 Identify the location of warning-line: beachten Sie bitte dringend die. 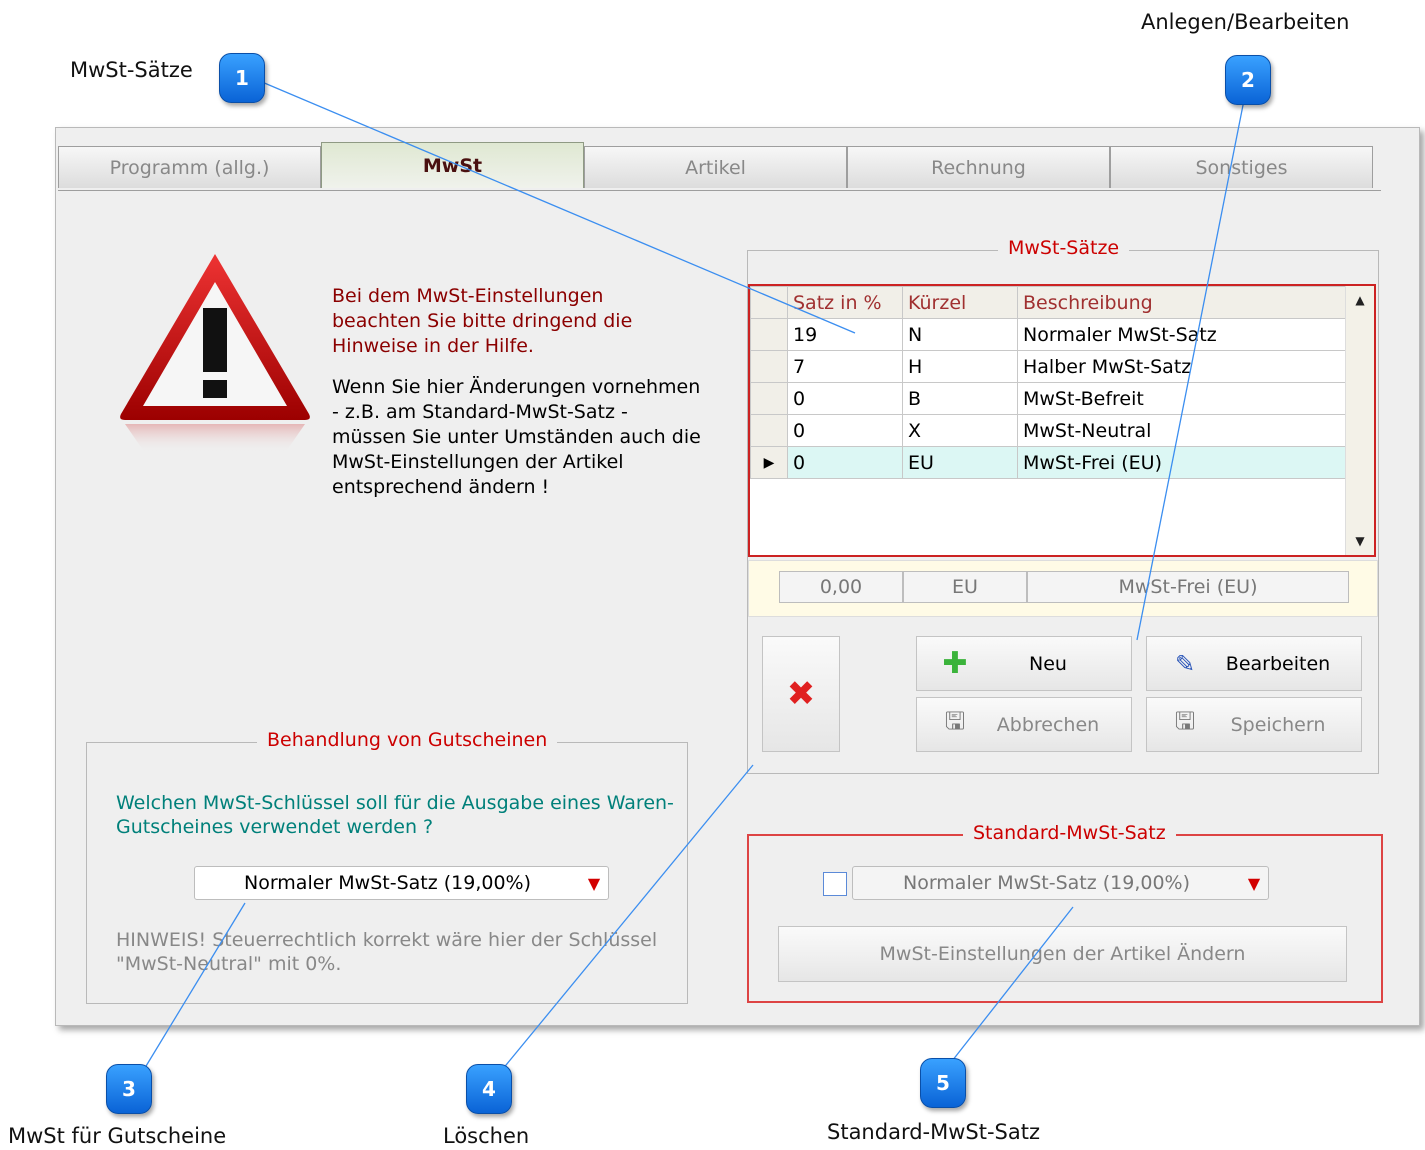
(482, 321).